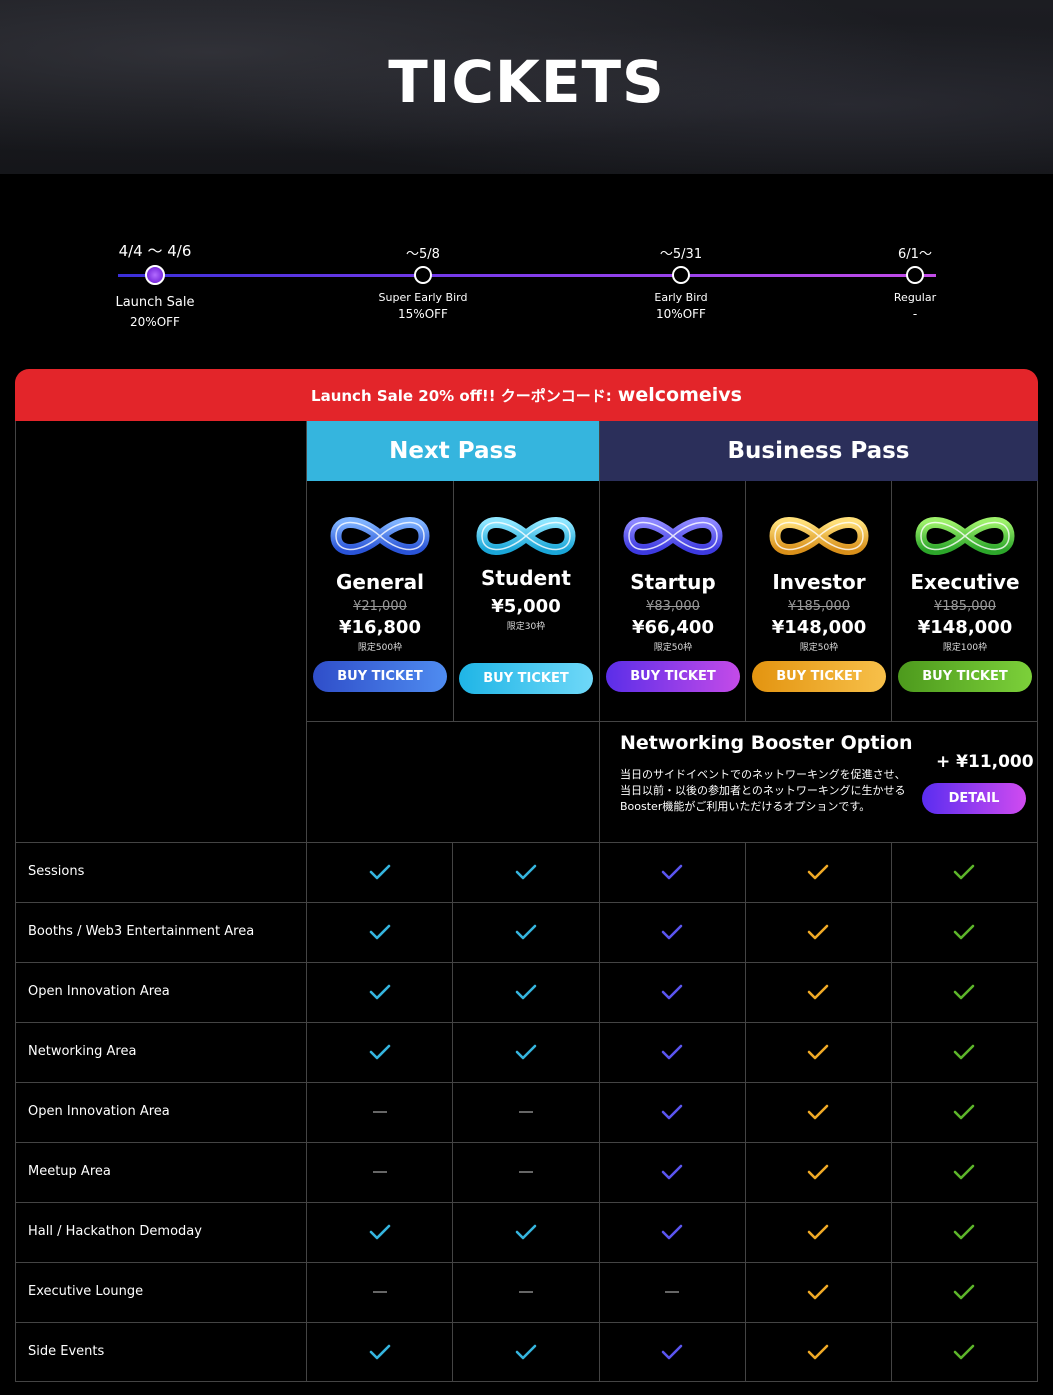  Describe the element at coordinates (965, 606) in the screenshot. I see `original-price: ¥185,000` at that location.